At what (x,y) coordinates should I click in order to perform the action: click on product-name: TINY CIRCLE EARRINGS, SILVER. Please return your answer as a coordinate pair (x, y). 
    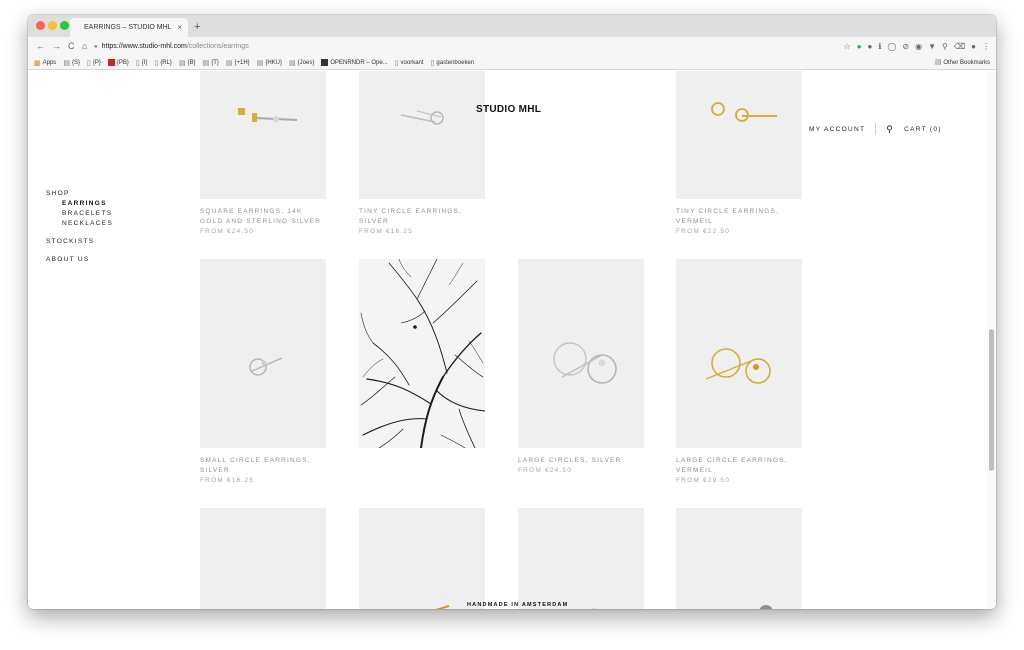
    Looking at the image, I should click on (422, 217).